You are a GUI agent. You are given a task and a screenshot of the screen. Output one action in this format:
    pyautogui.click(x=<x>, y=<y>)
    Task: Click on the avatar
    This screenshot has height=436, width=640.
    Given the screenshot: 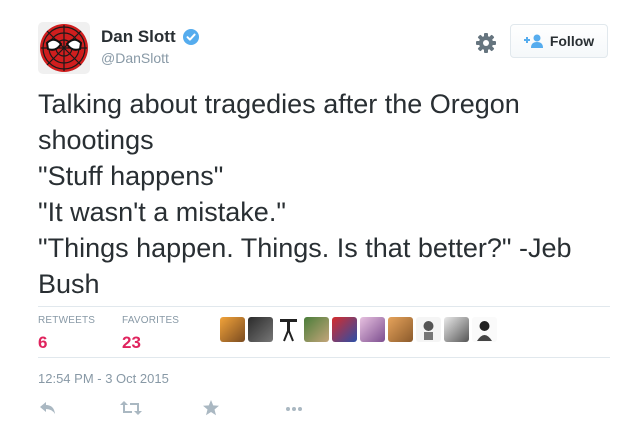 What is the action you would take?
    pyautogui.click(x=64, y=48)
    